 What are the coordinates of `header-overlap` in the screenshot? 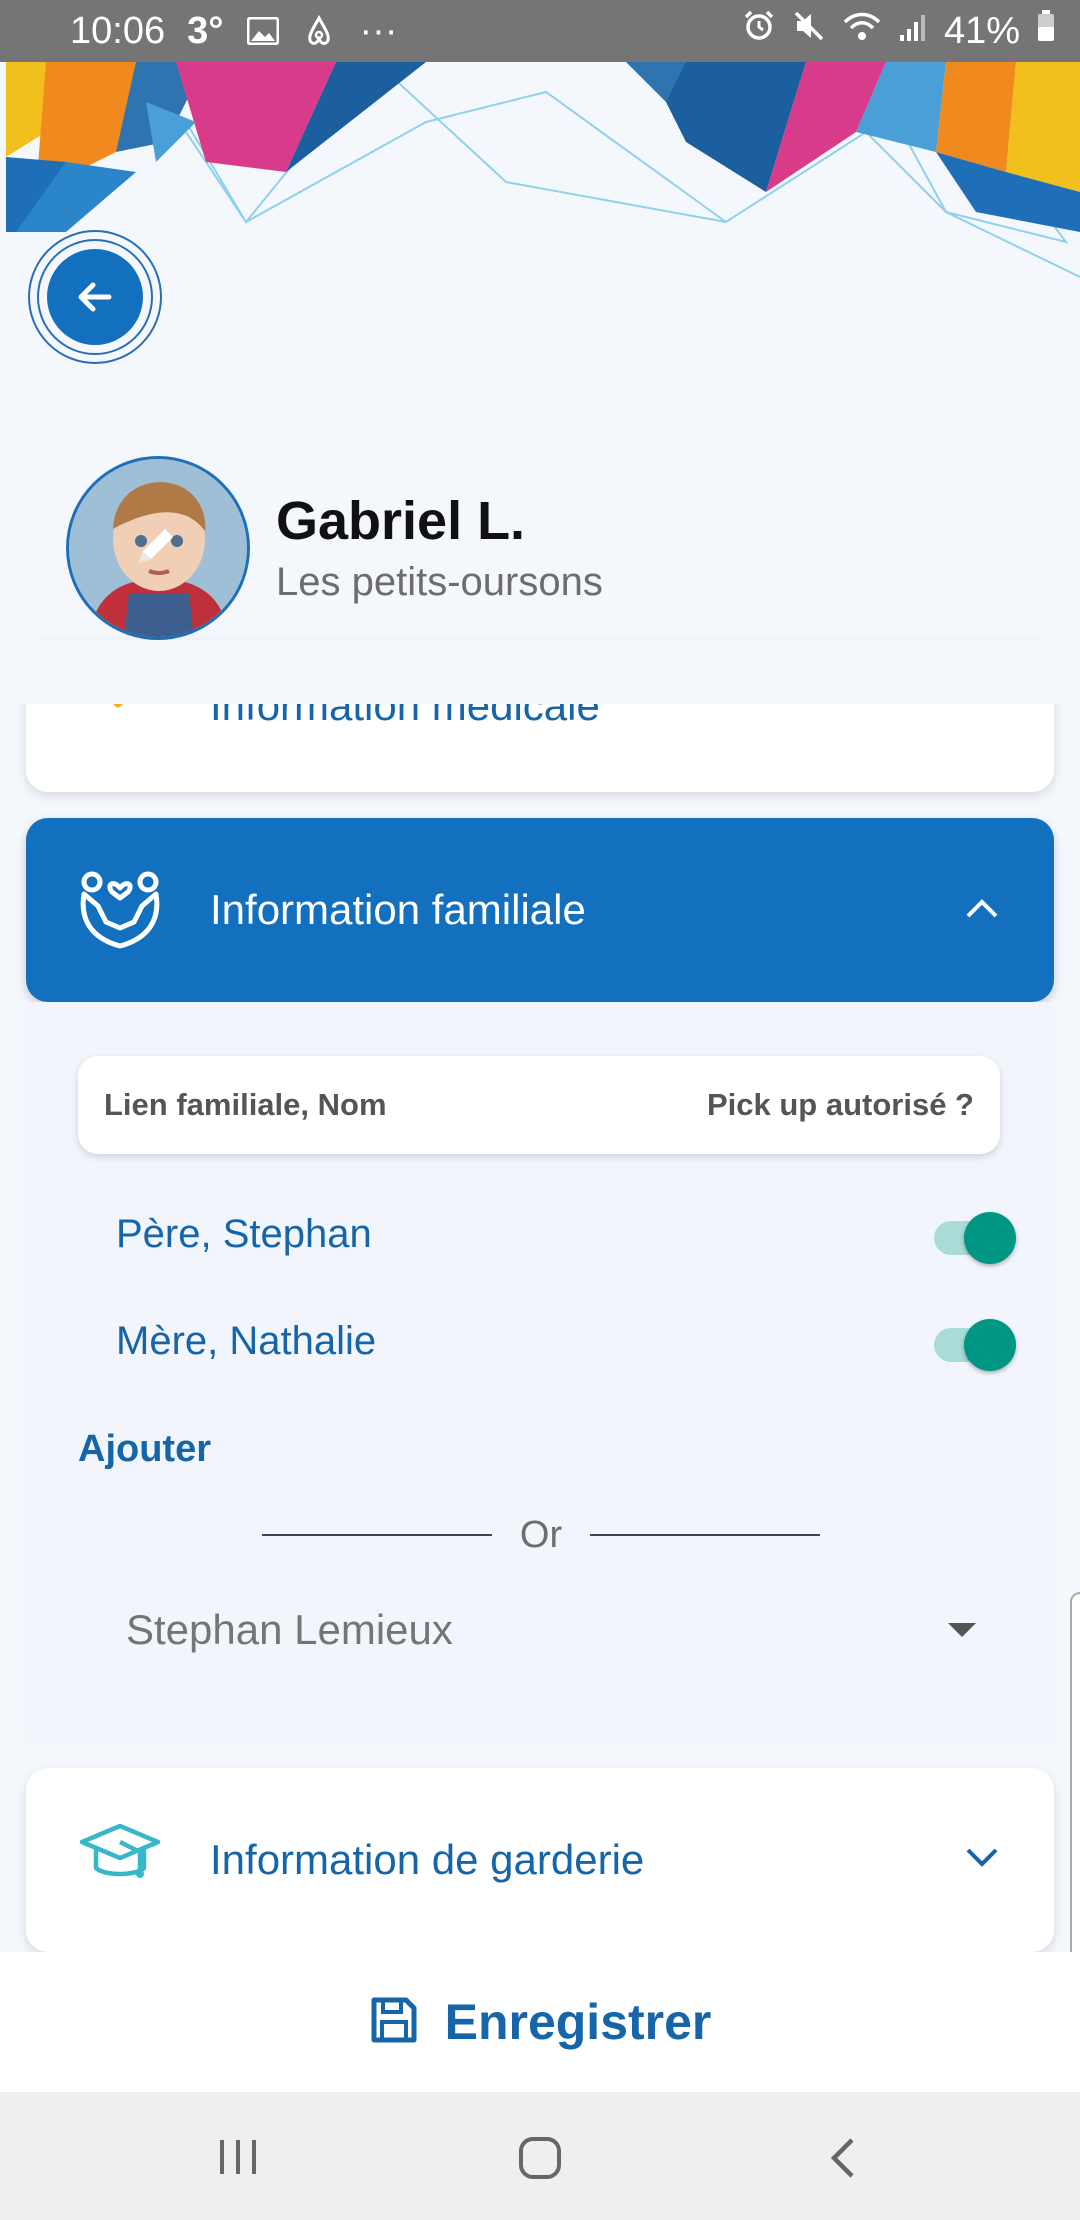 It's located at (543, 672).